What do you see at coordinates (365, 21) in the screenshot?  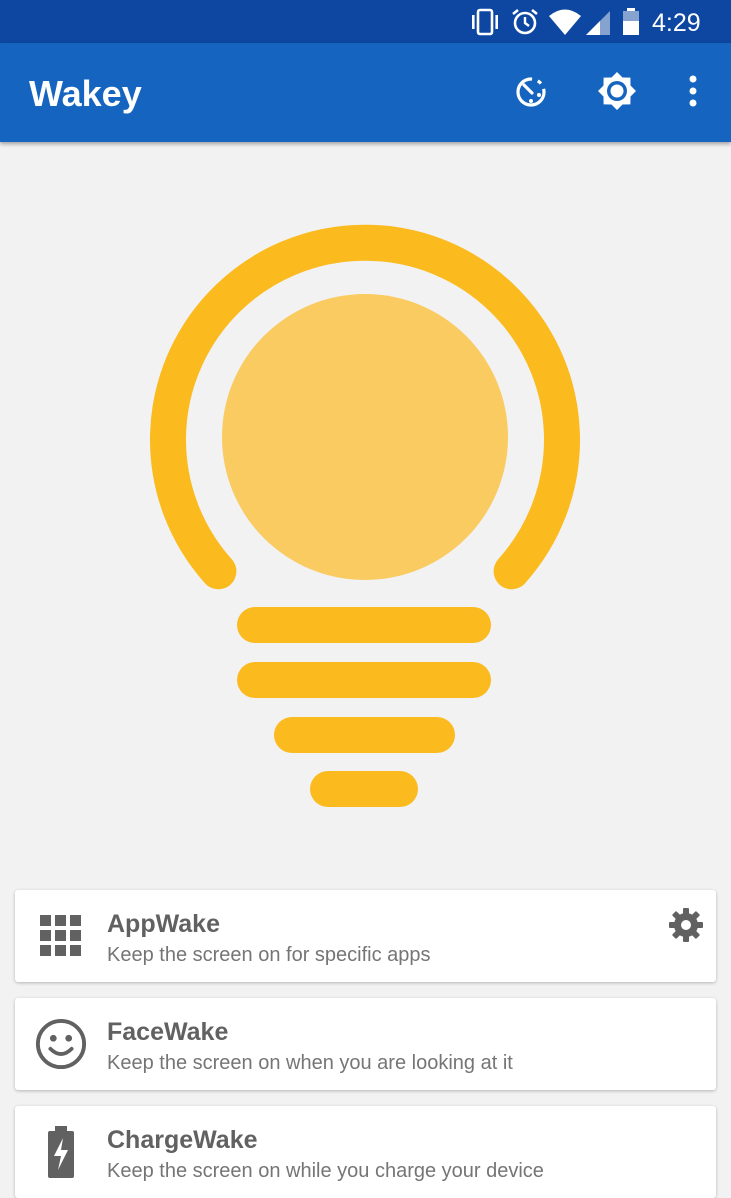 I see `status-bar: 4:29` at bounding box center [365, 21].